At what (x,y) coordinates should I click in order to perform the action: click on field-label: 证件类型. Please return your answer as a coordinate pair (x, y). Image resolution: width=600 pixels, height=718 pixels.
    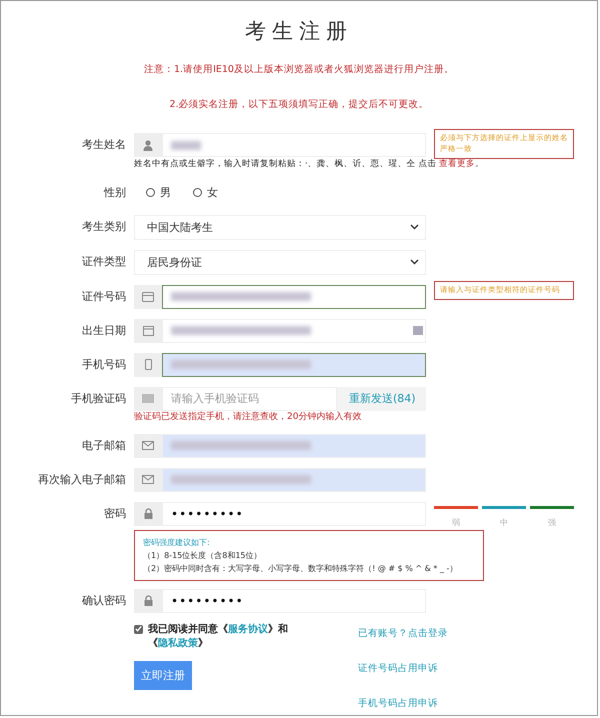
    Looking at the image, I should click on (103, 262).